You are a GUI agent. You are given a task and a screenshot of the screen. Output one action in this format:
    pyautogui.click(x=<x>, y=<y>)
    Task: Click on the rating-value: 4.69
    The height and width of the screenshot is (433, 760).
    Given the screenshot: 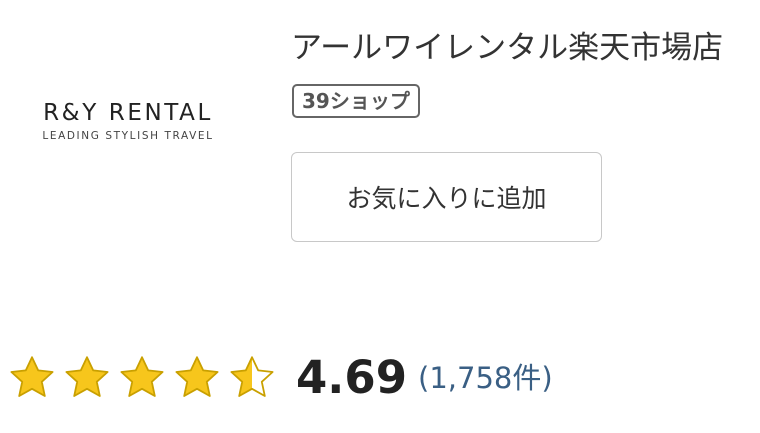 What is the action you would take?
    pyautogui.click(x=352, y=377)
    